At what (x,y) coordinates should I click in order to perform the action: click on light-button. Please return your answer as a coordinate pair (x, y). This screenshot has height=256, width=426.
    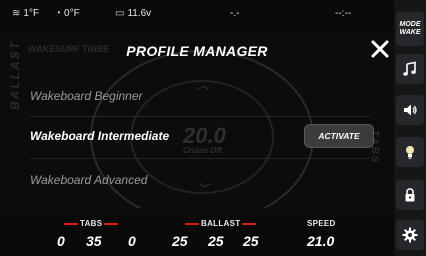
    Looking at the image, I should click on (410, 152).